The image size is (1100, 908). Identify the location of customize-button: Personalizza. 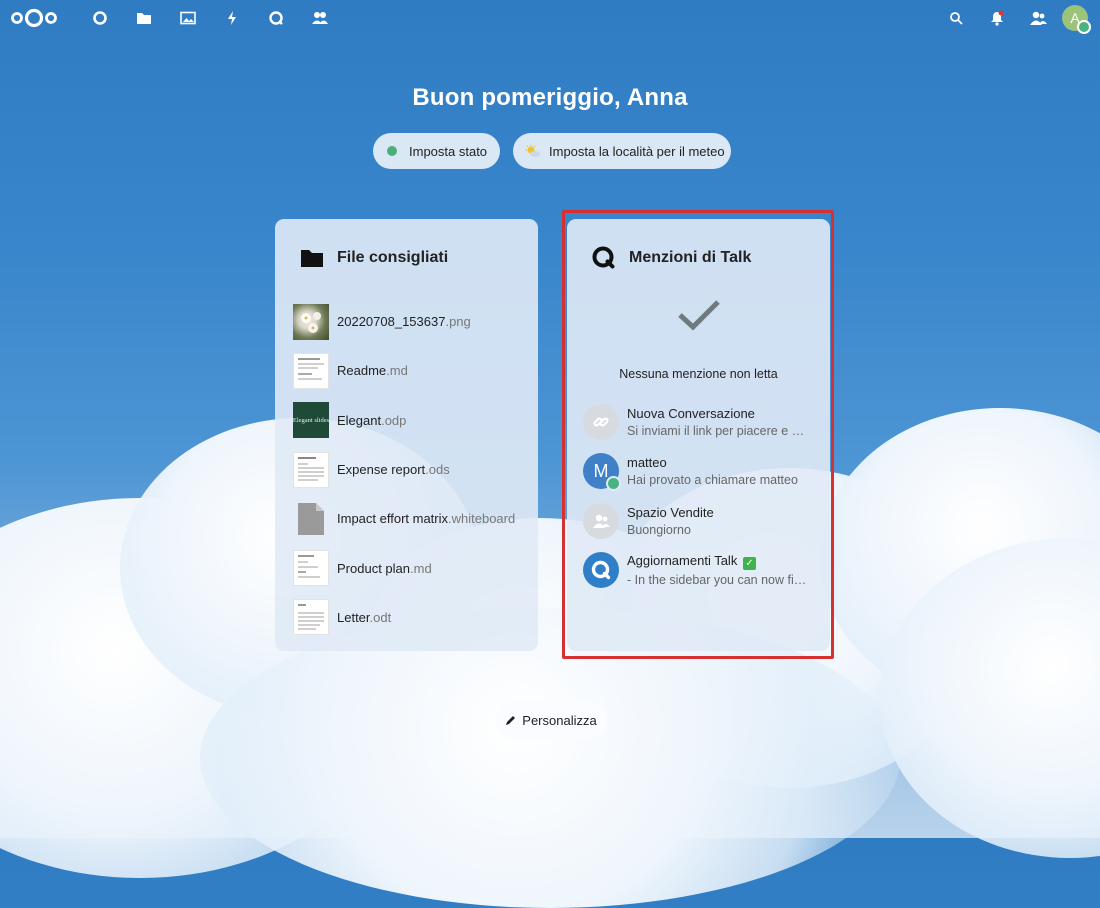
(551, 720).